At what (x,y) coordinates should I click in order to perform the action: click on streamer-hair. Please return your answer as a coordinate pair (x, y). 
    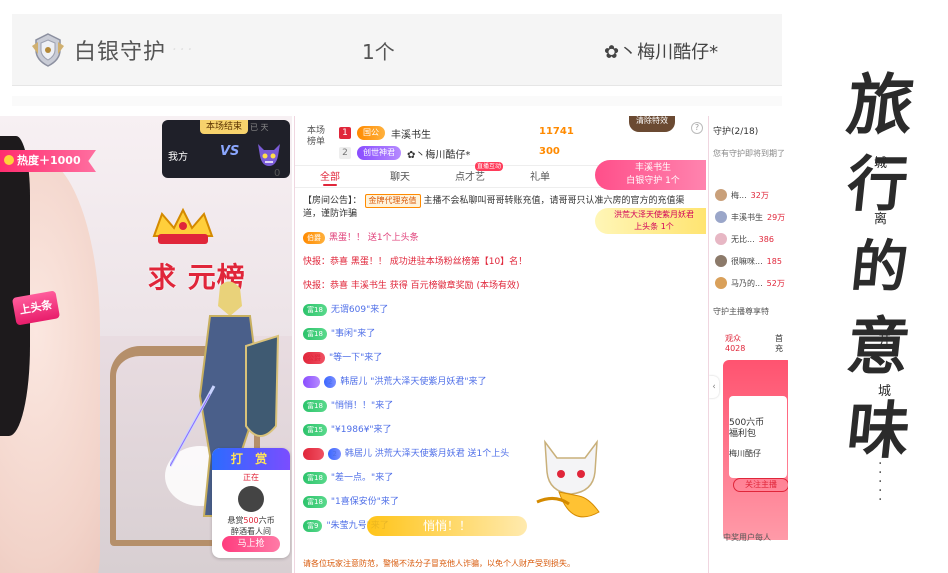
    Looking at the image, I should click on (15, 286).